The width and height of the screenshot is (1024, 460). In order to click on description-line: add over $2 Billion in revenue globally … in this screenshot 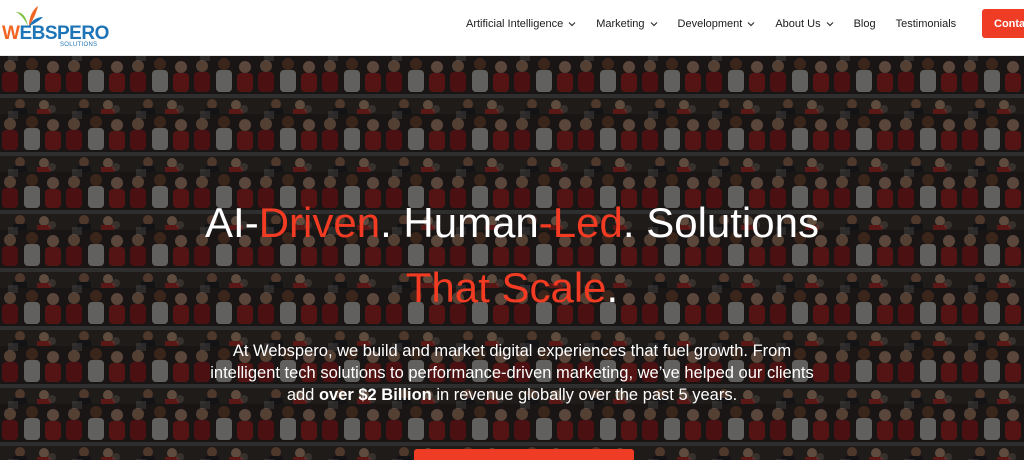, I will do `click(512, 395)`.